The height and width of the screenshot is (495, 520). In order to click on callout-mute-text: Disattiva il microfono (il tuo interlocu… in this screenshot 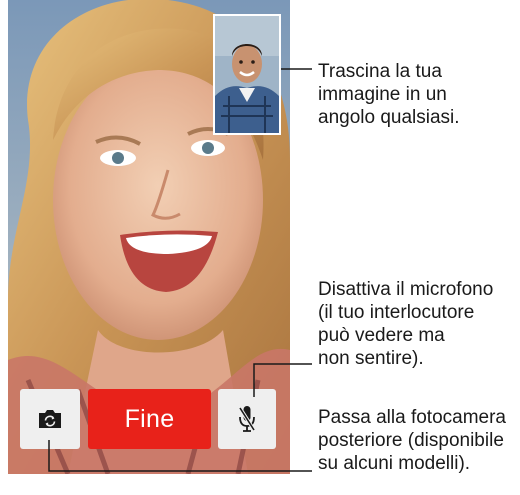, I will do `click(406, 324)`.